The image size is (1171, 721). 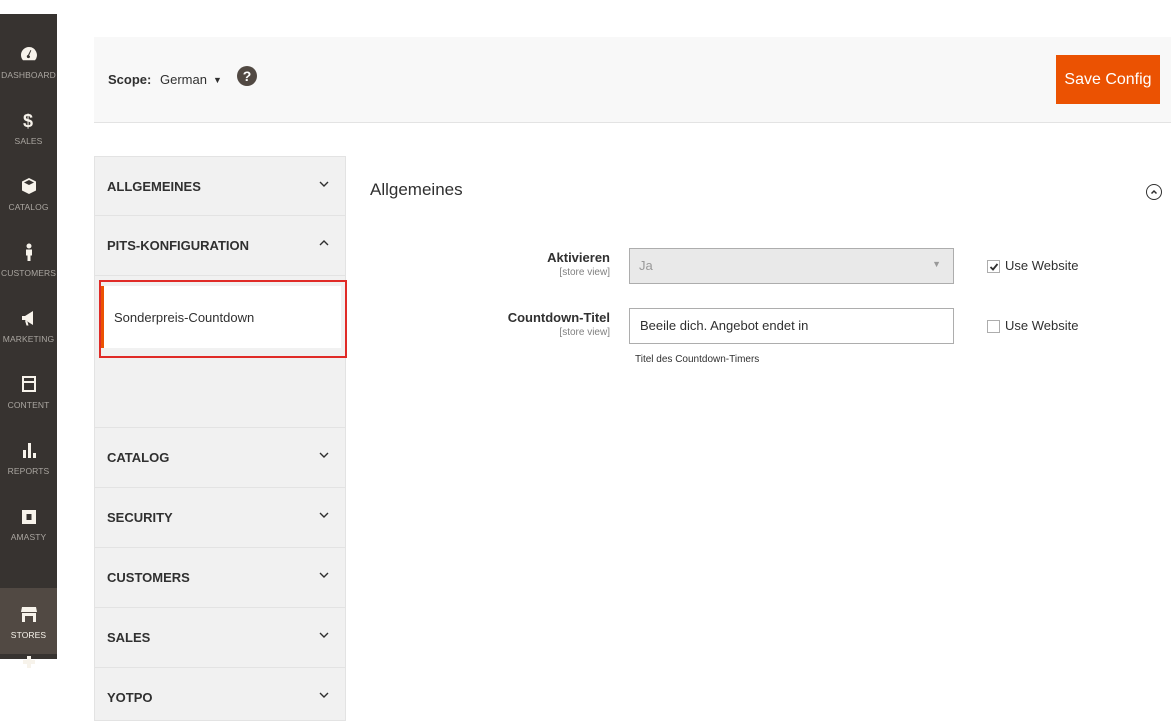 What do you see at coordinates (28, 471) in the screenshot?
I see `sidebar-item-label: REPORTS` at bounding box center [28, 471].